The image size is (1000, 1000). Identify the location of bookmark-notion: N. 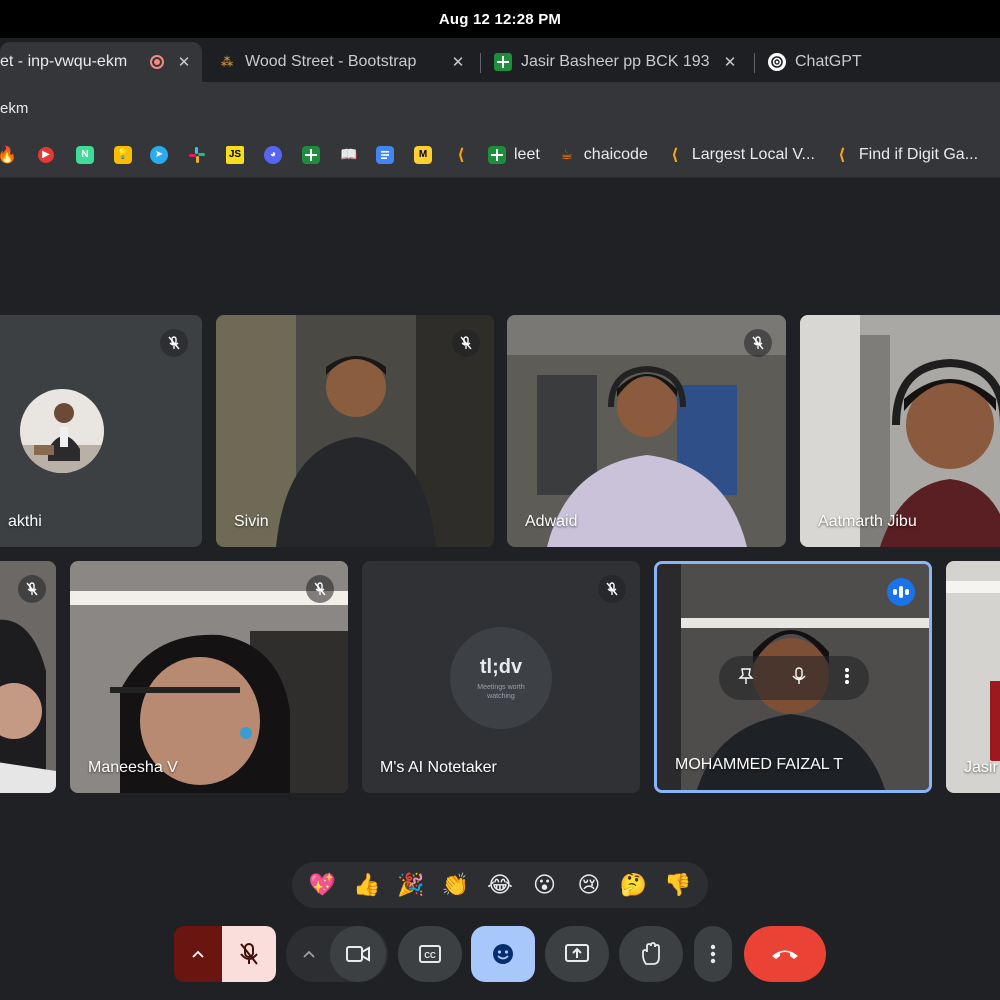
(89, 155).